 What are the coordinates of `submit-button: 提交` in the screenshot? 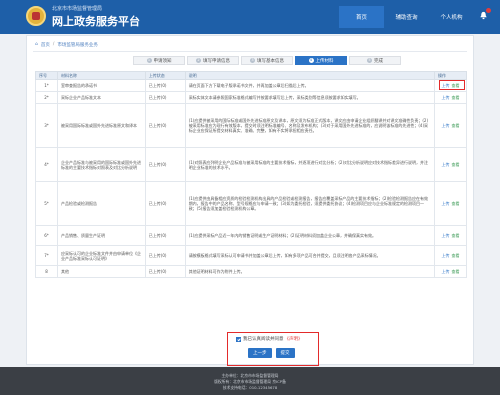 It's located at (285, 353).